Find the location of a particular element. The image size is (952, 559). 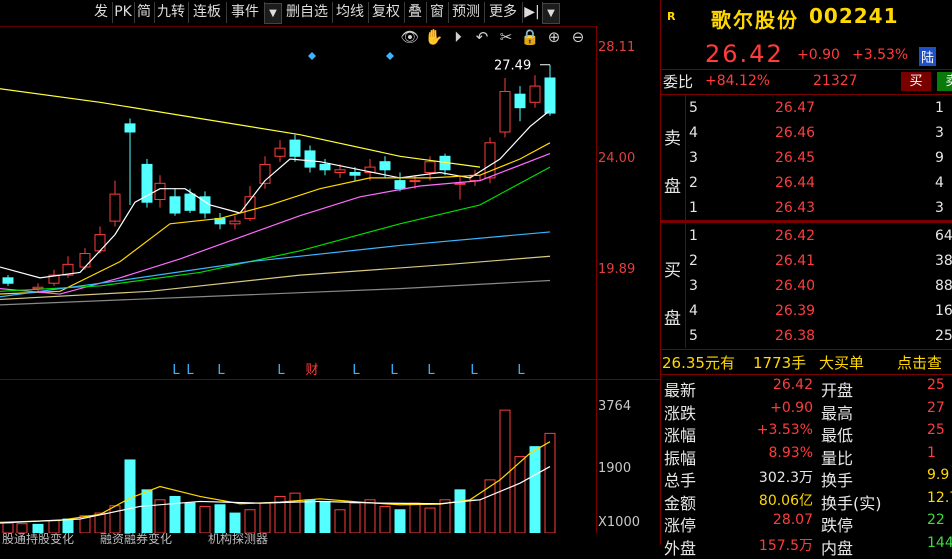

bid-price: 26.42 is located at coordinates (795, 236).